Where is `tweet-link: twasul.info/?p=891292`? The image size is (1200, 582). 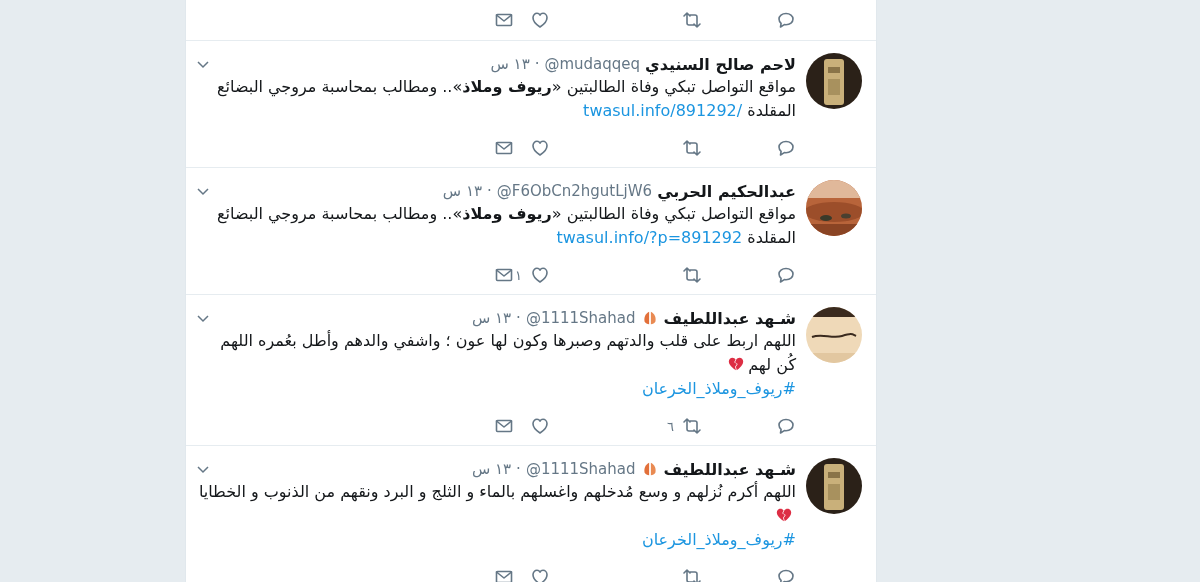 tweet-link: twasul.info/?p=891292 is located at coordinates (649, 238).